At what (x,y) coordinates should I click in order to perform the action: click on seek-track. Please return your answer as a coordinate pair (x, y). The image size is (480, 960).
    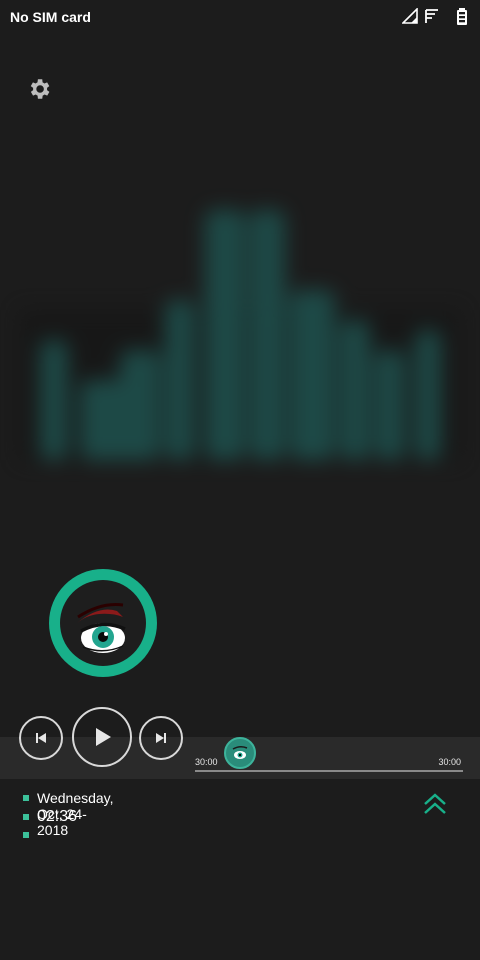
    Looking at the image, I should click on (329, 771).